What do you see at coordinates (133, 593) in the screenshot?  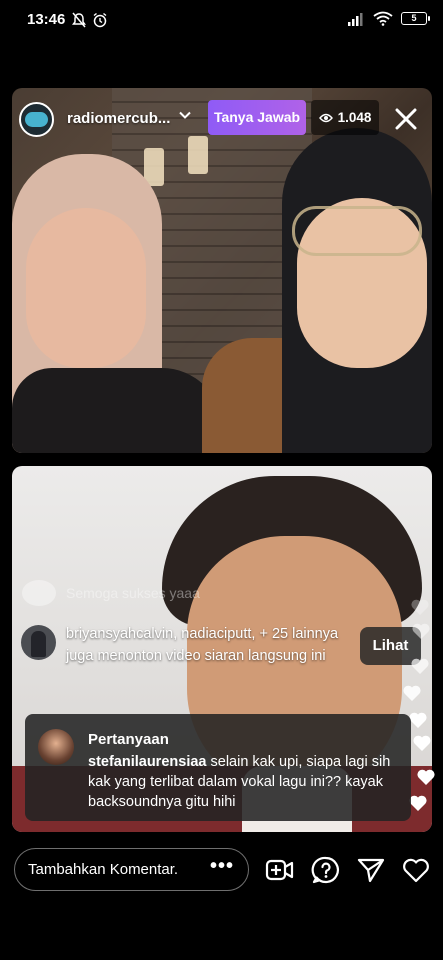 I see `comment-text: Semoga sukses yaaa` at bounding box center [133, 593].